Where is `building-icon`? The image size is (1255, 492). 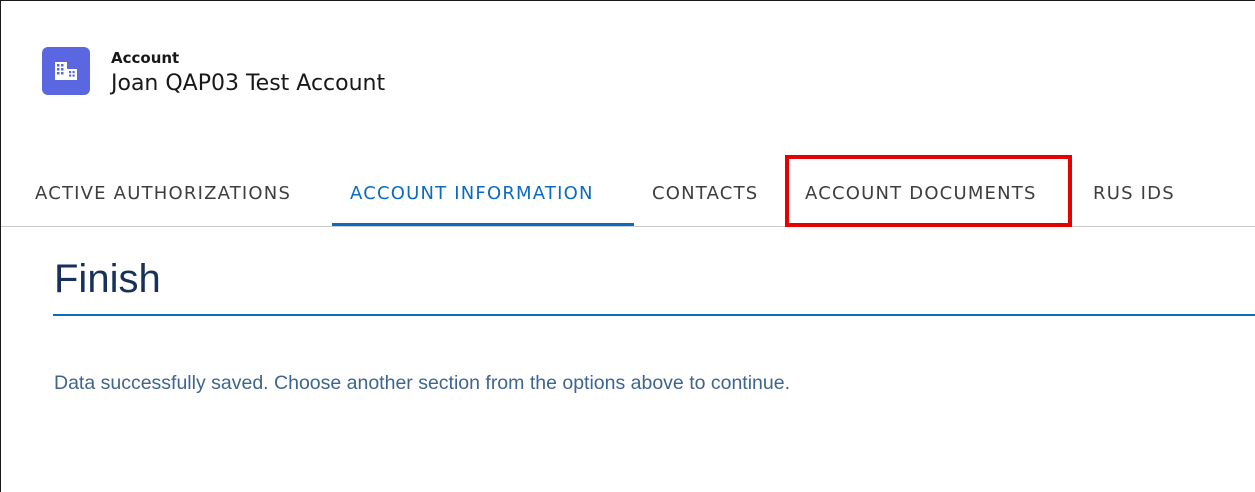 building-icon is located at coordinates (66, 71).